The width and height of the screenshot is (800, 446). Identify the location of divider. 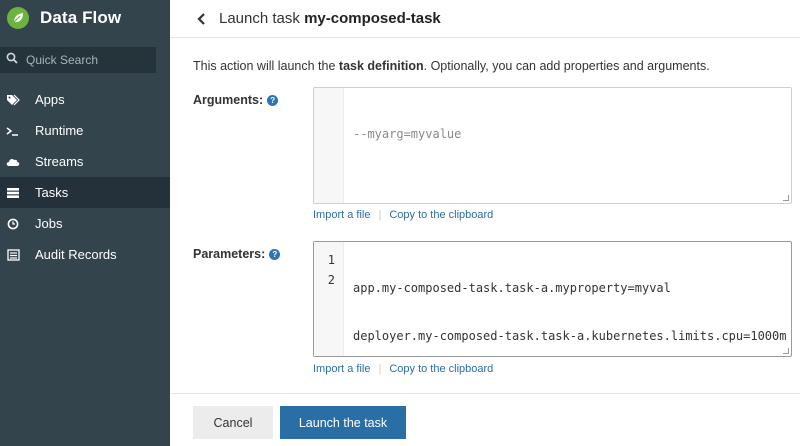
(485, 393).